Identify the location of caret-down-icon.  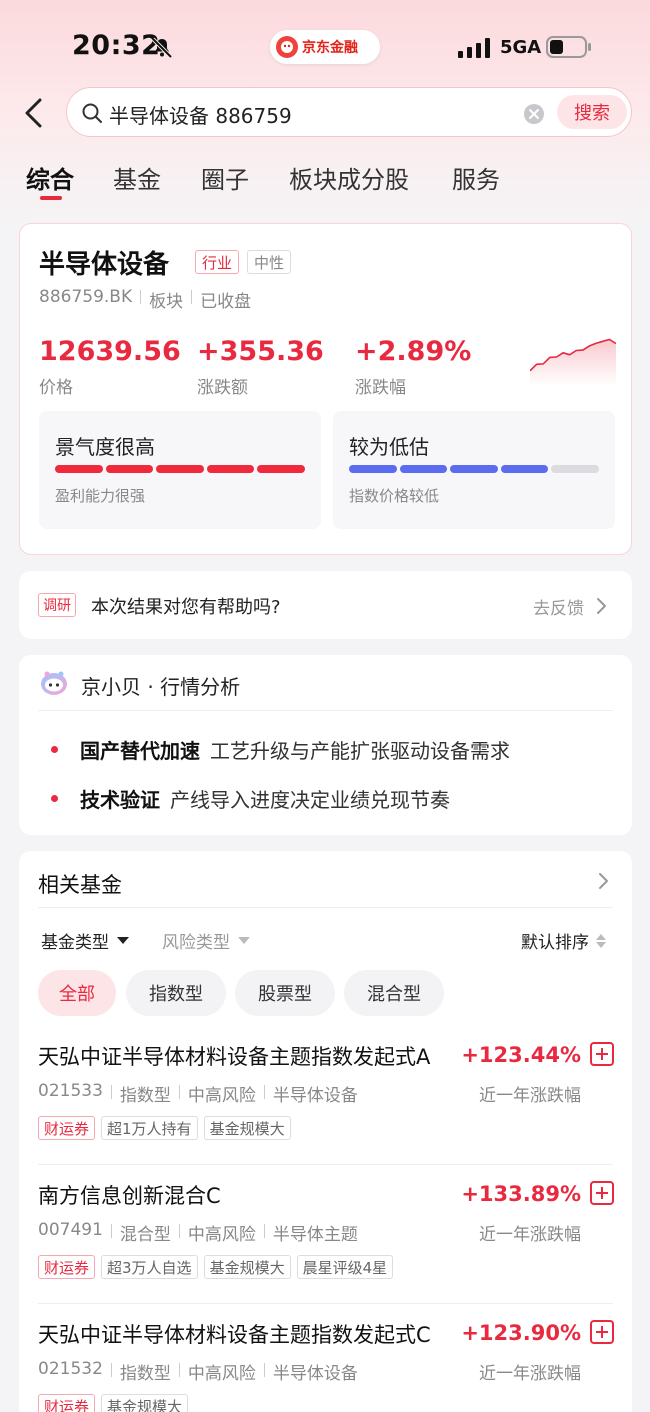
(123, 940).